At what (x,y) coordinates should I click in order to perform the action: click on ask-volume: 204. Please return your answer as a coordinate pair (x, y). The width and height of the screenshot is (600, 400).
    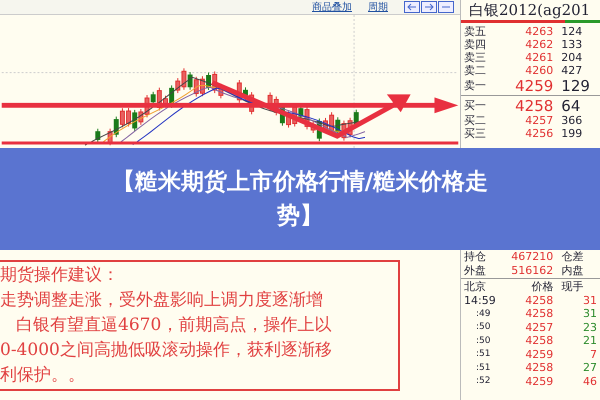
    Looking at the image, I should click on (572, 57).